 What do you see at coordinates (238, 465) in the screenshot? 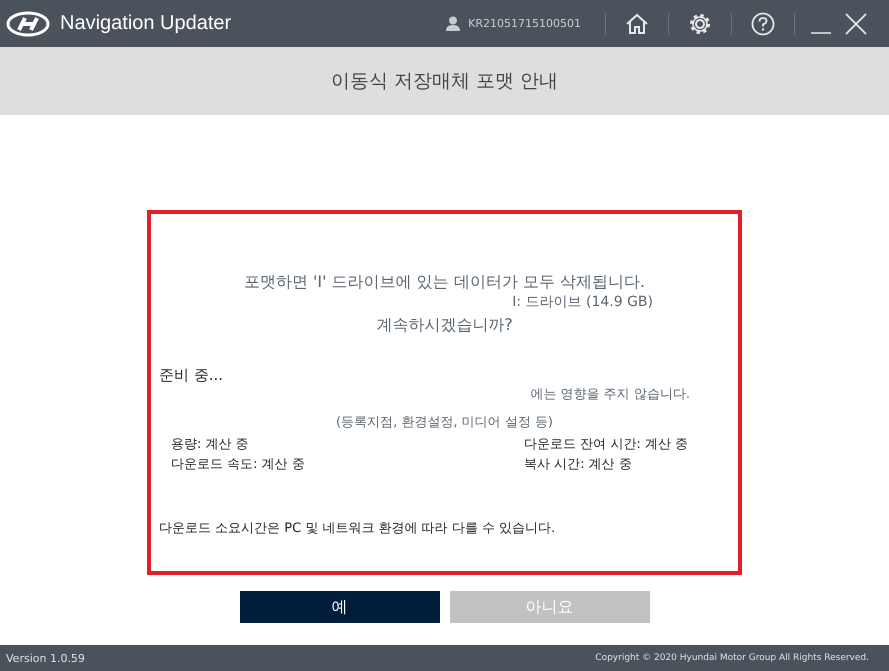
I see `stat-text: 다운로드 속도: 계산 중` at bounding box center [238, 465].